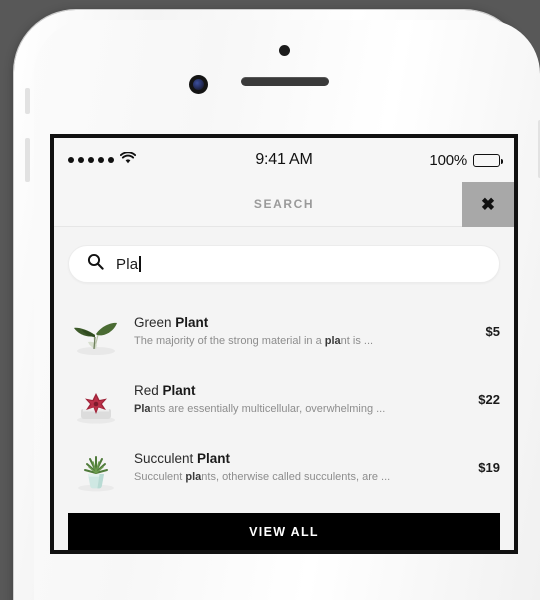 This screenshot has width=540, height=600. What do you see at coordinates (488, 160) in the screenshot?
I see `battery-icon` at bounding box center [488, 160].